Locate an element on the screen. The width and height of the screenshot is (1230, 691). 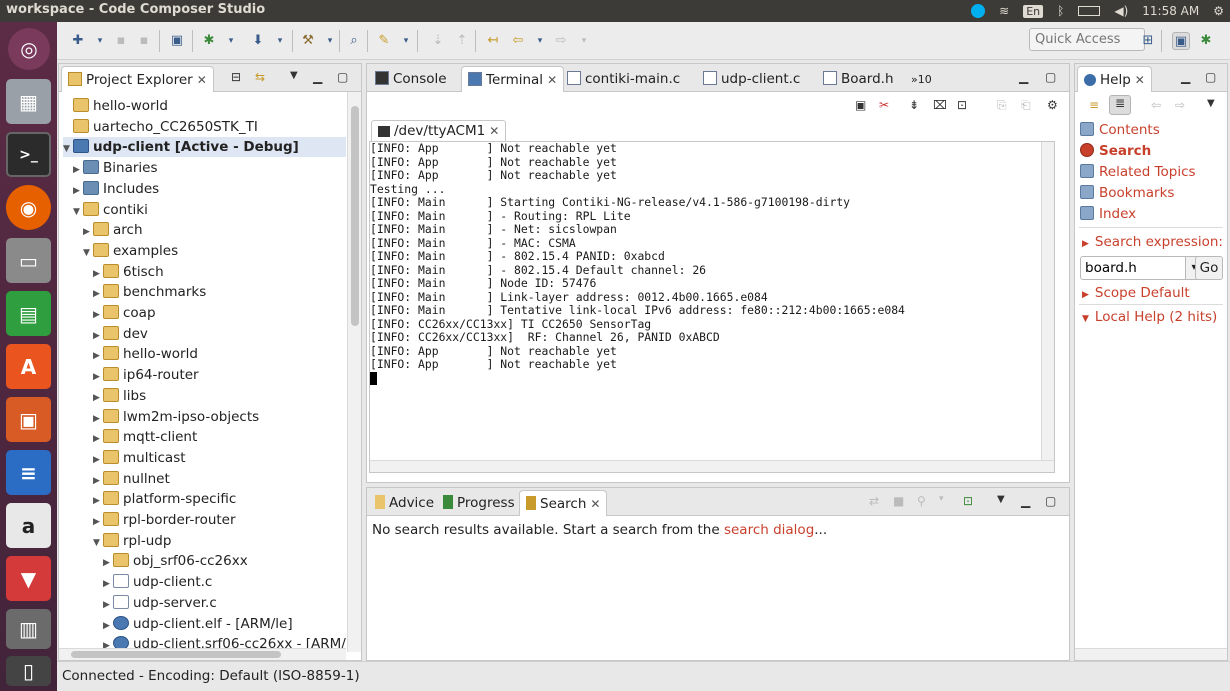
vertical-scrollbar is located at coordinates (1047, 307).